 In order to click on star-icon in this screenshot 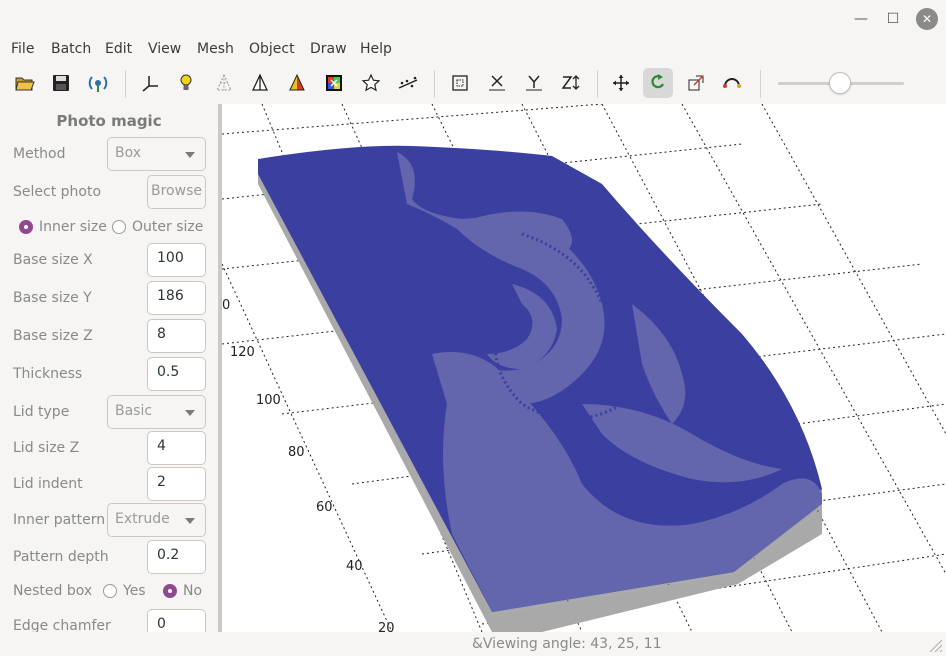, I will do `click(371, 82)`.